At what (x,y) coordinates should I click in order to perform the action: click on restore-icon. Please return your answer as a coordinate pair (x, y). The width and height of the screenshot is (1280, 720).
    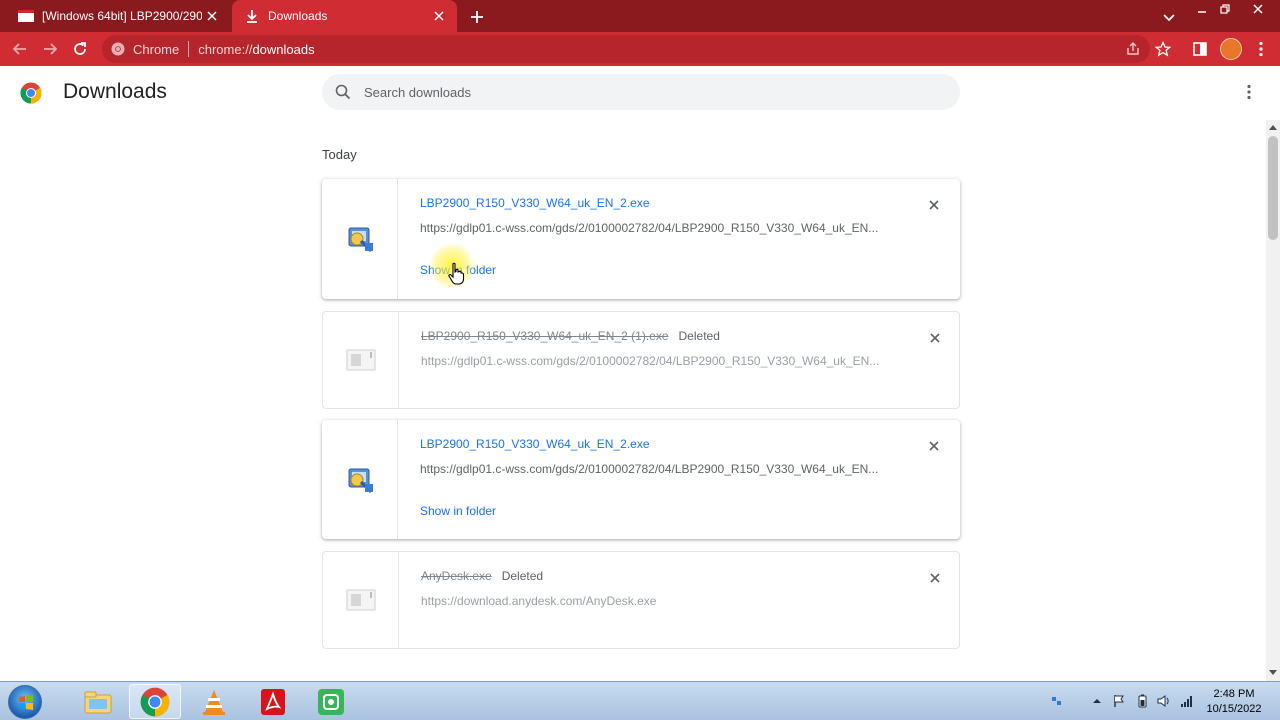
    Looking at the image, I should click on (1225, 9).